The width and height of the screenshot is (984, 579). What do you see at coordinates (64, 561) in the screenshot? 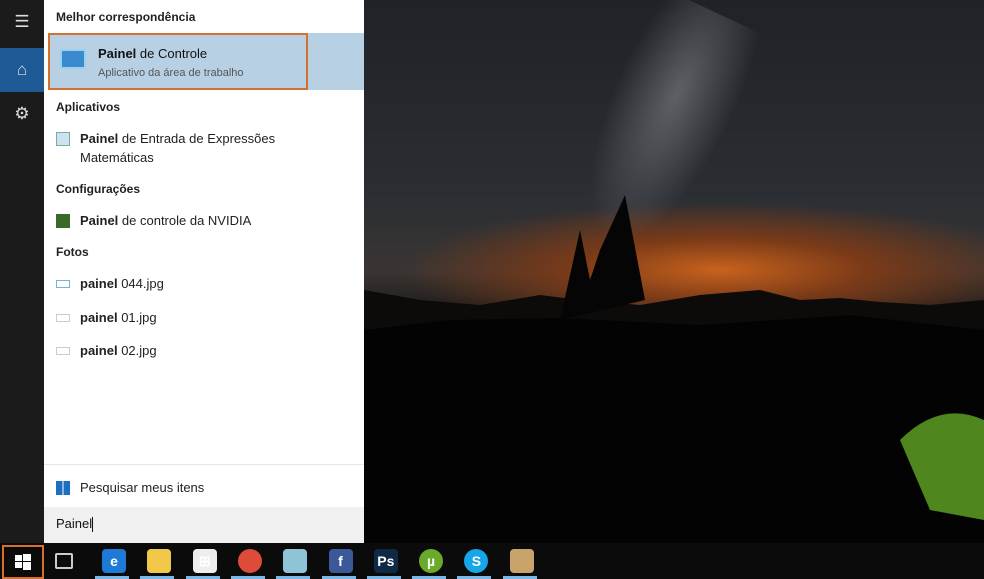
I see `task-view-icon` at bounding box center [64, 561].